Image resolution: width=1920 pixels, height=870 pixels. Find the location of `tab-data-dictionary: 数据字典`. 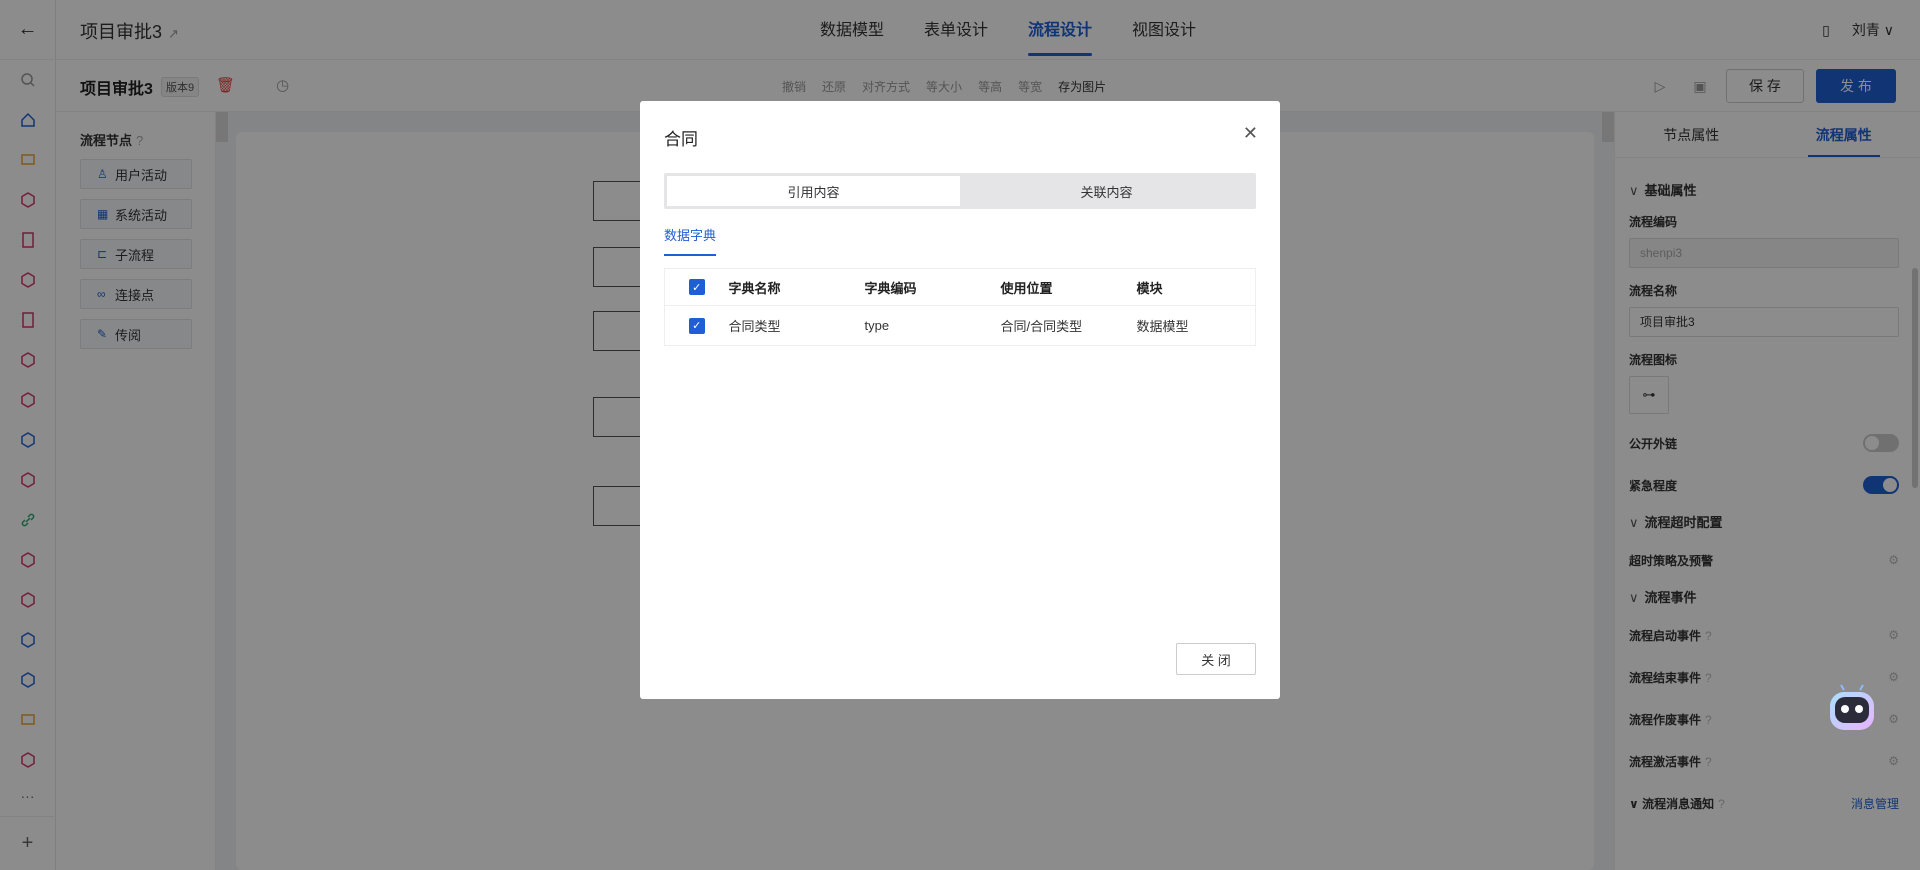

tab-data-dictionary: 数据字典 is located at coordinates (690, 240).